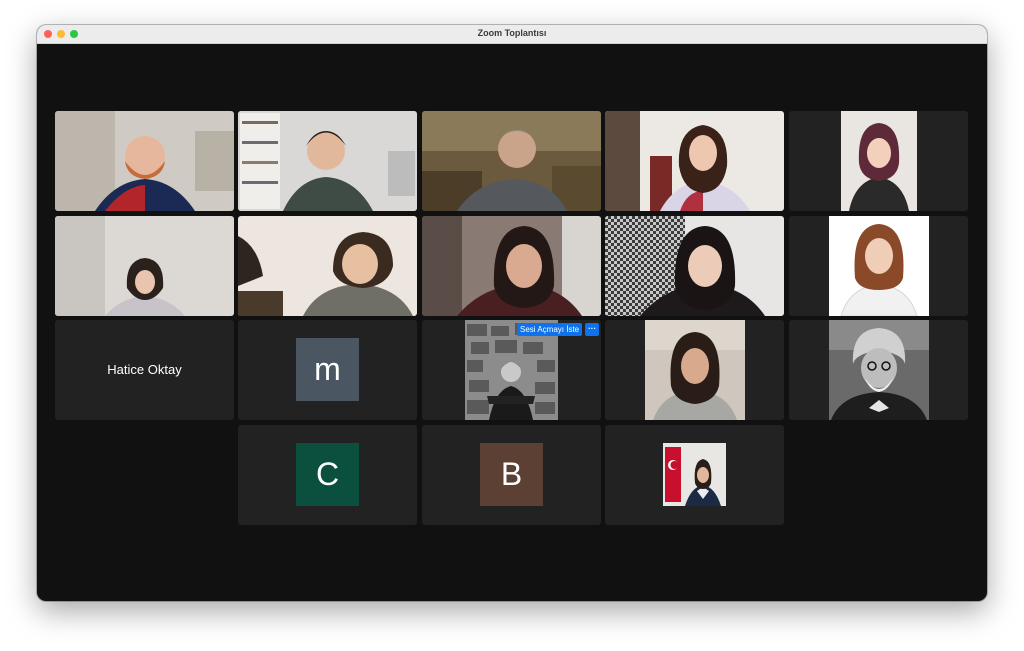 This screenshot has width=1024, height=651. I want to click on more-options-button: ···, so click(592, 329).